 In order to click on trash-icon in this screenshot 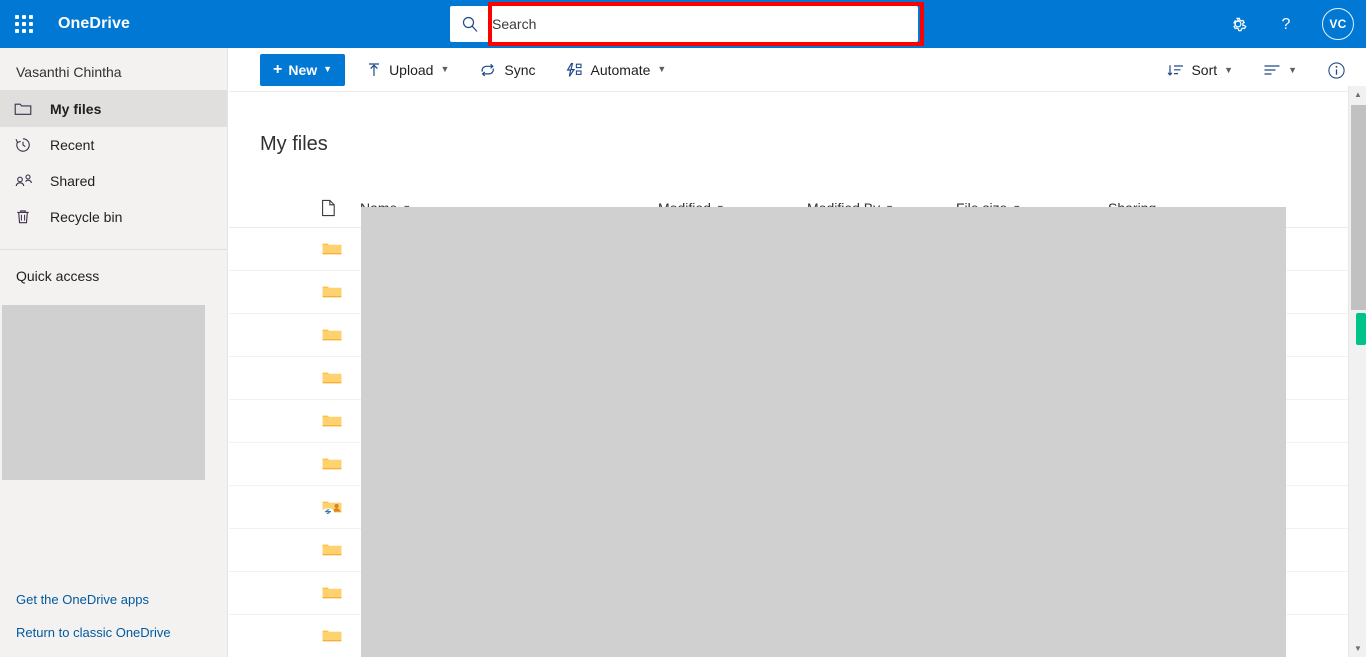, I will do `click(30, 217)`.